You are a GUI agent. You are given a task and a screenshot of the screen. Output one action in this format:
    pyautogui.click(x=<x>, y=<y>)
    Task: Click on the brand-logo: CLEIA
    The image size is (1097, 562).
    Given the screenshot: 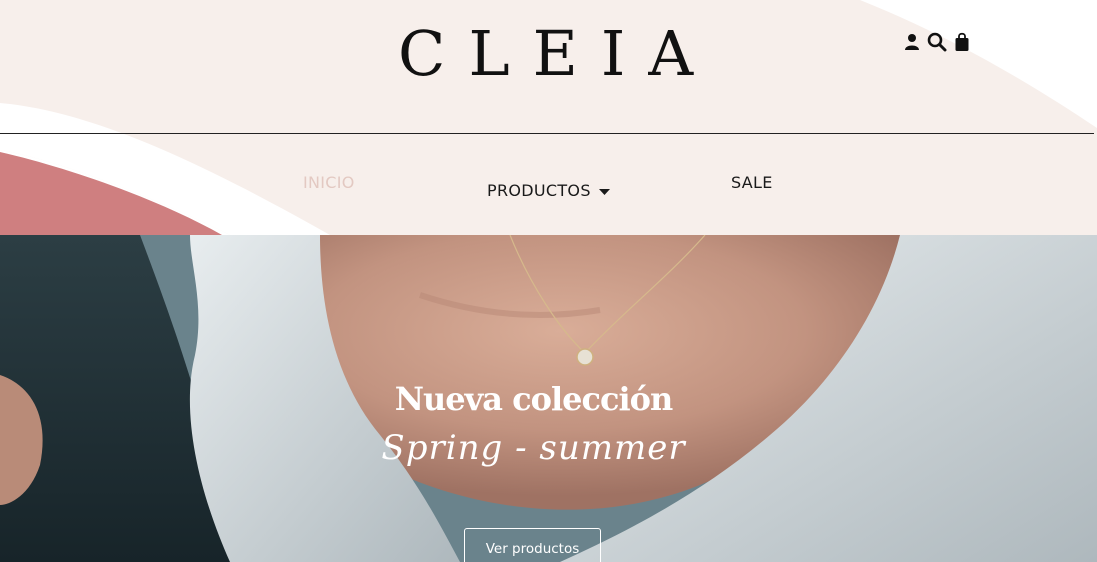 What is the action you would take?
    pyautogui.click(x=545, y=54)
    